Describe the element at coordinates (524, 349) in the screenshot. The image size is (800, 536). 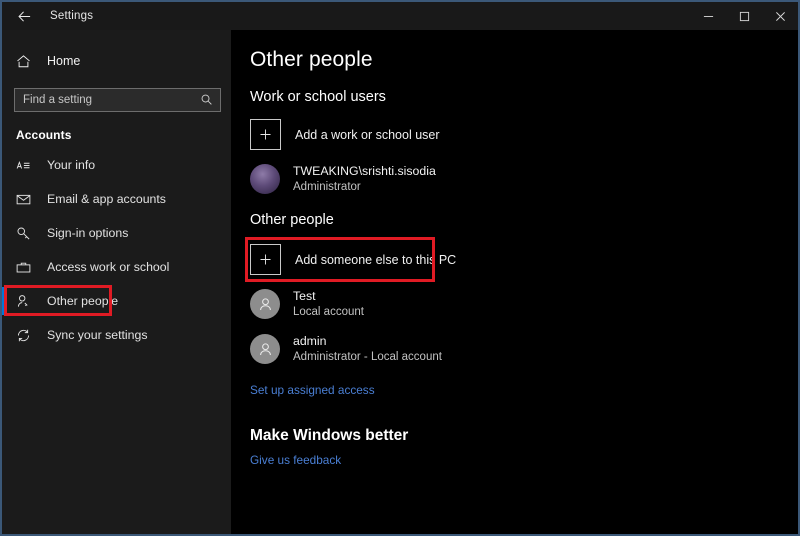
I see `other-user-row: admin Administrator - Local account` at that location.